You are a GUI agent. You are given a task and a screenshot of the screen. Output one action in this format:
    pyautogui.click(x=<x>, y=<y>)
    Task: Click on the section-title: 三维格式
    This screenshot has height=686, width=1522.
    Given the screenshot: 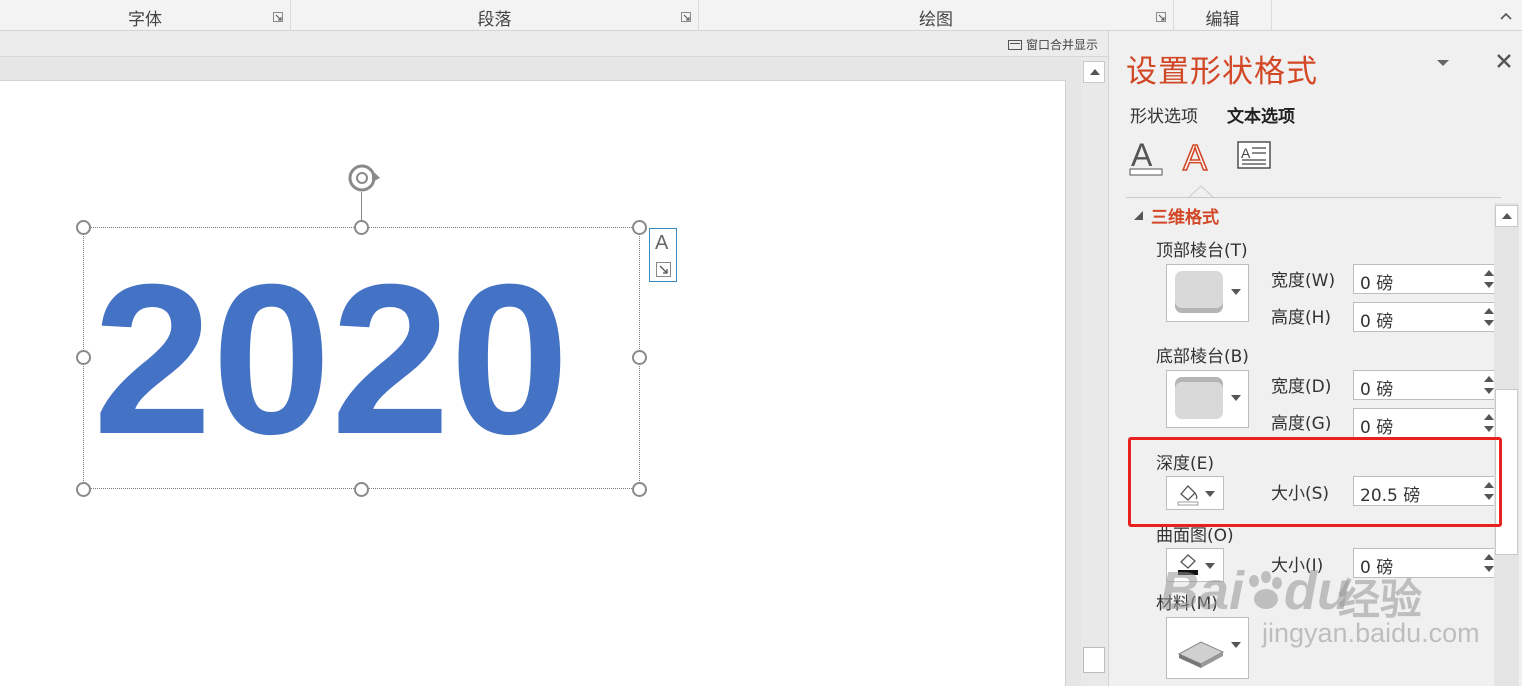 What is the action you would take?
    pyautogui.click(x=1185, y=218)
    